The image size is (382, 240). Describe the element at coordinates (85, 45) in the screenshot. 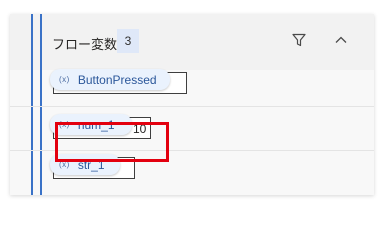

I see `panel-title: フロー変数` at that location.